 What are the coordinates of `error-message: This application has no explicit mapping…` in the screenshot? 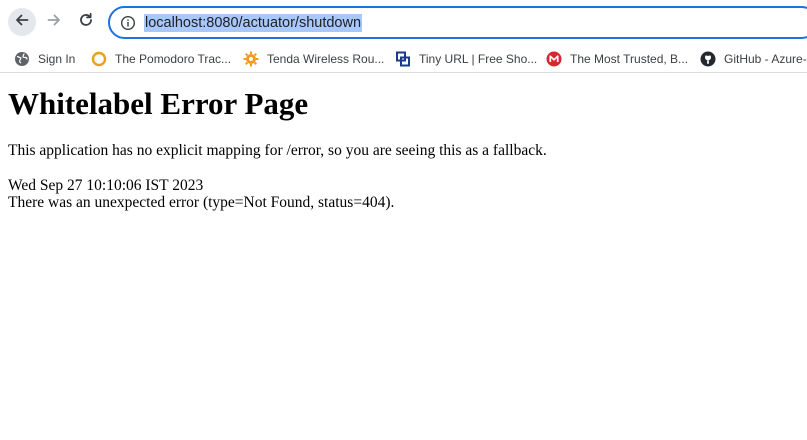 It's located at (277, 150).